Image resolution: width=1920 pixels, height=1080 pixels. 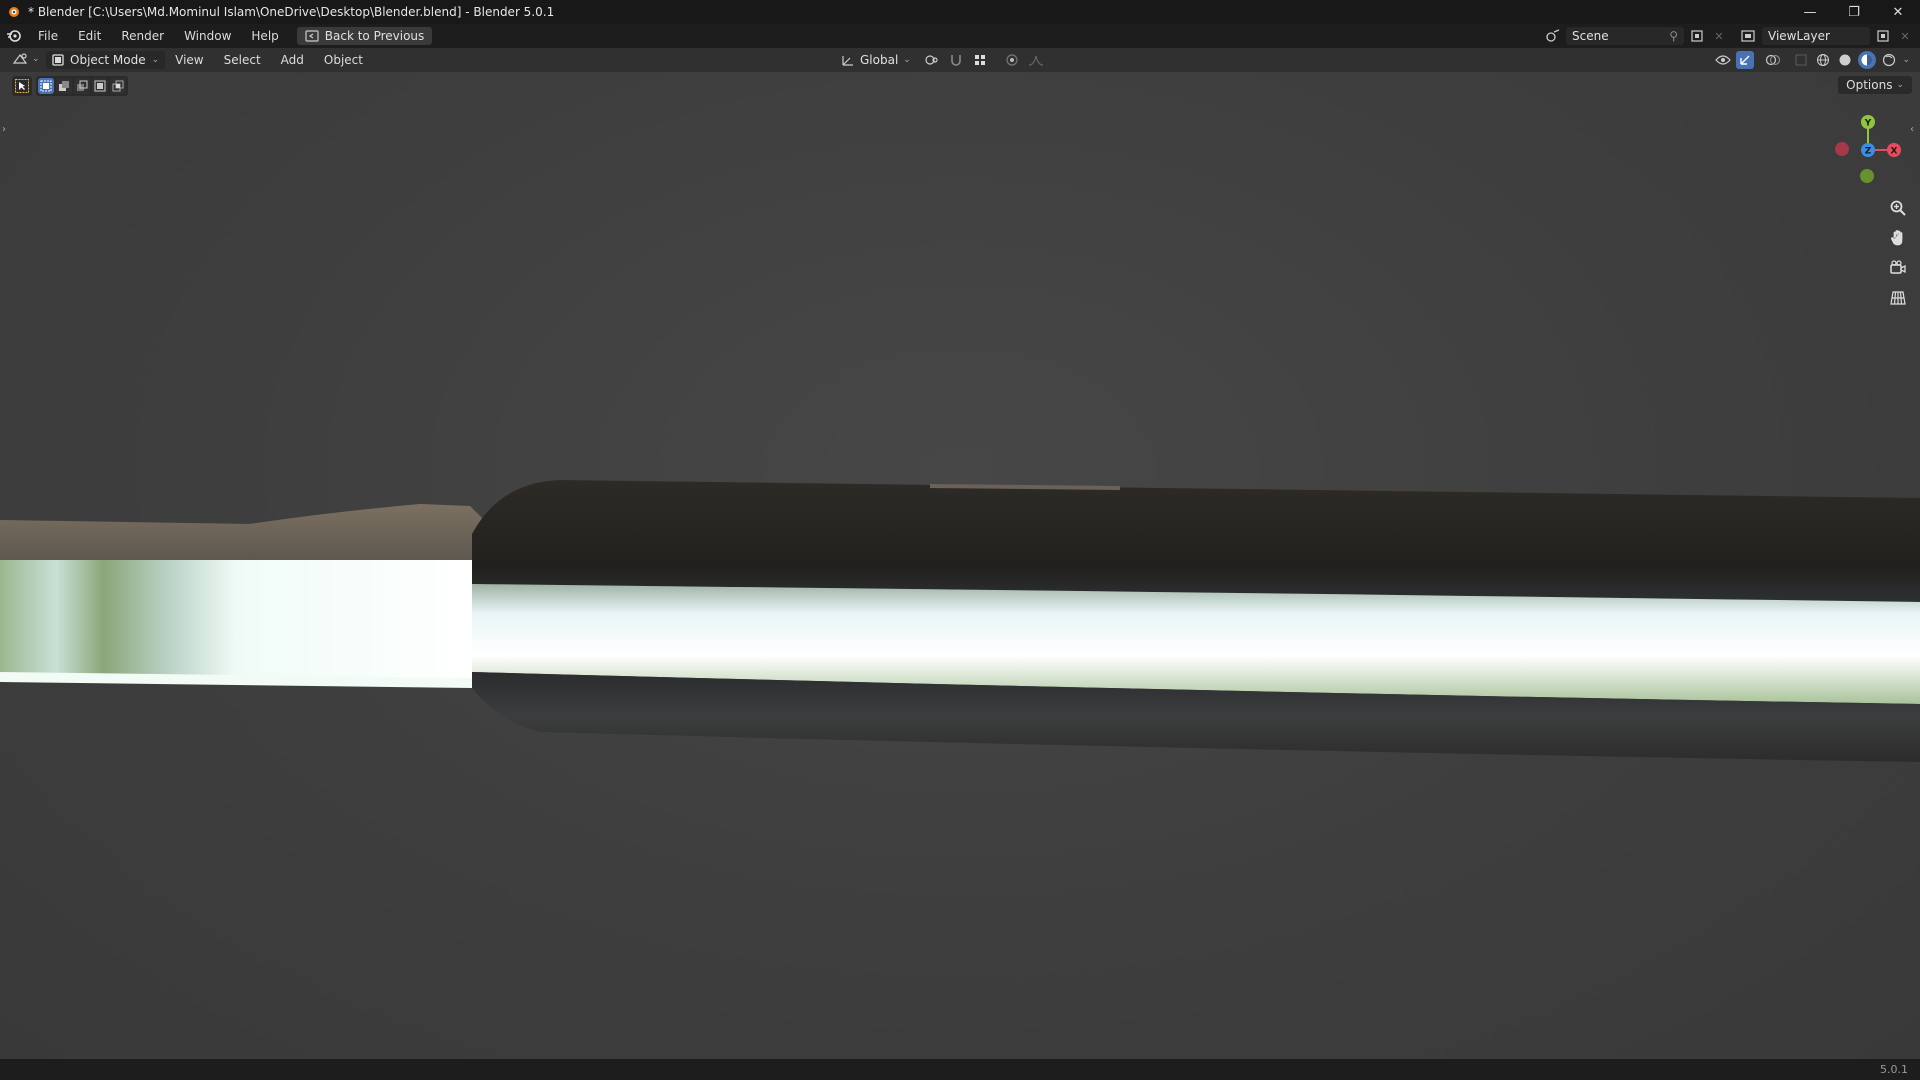 I want to click on transform-tools: Global ⌄, so click(x=940, y=60).